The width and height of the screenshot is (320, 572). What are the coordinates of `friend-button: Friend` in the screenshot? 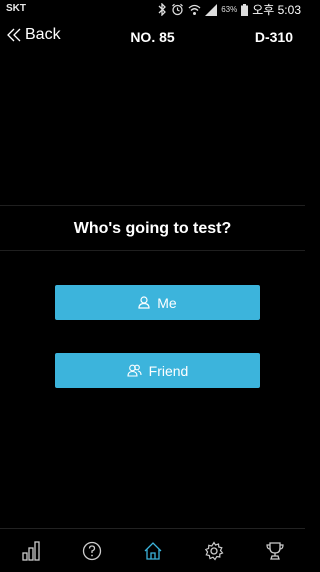 It's located at (157, 370).